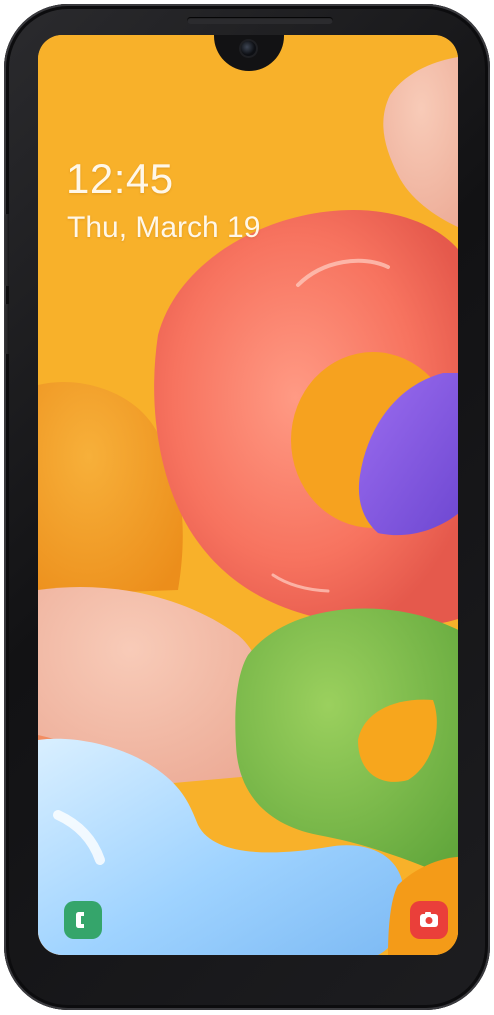  What do you see at coordinates (6, 250) in the screenshot?
I see `volume-button` at bounding box center [6, 250].